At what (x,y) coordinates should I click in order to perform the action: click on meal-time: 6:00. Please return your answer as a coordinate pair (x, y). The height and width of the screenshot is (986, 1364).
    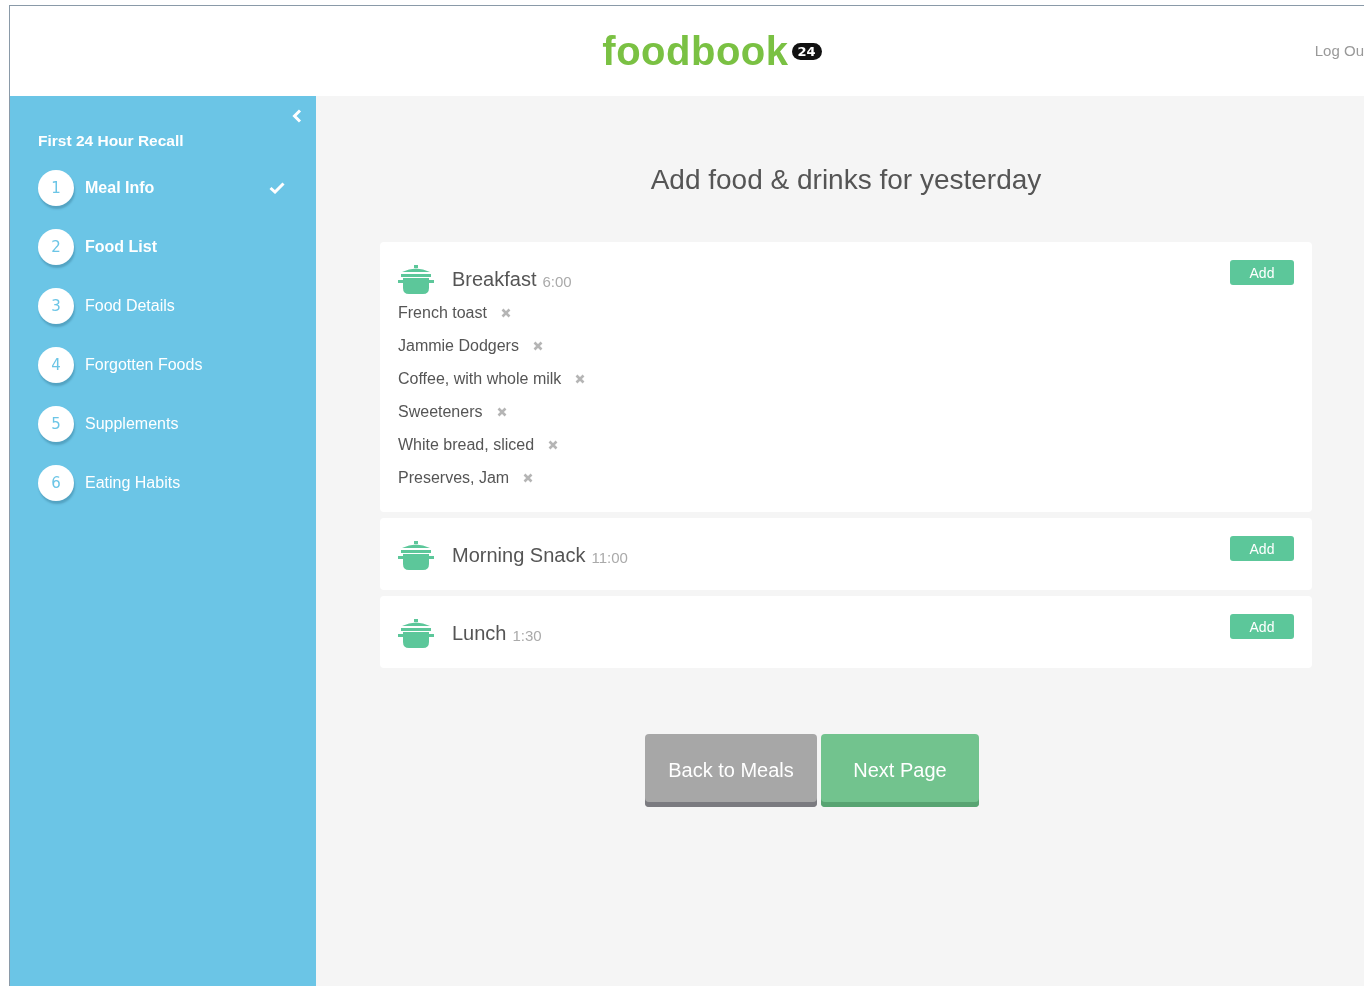
    Looking at the image, I should click on (557, 281).